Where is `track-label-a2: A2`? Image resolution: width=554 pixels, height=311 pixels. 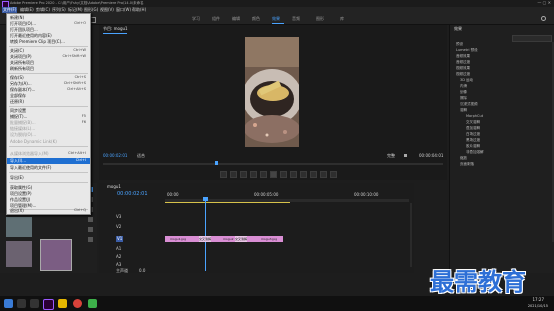 track-label-a2: A2 is located at coordinates (118, 257).